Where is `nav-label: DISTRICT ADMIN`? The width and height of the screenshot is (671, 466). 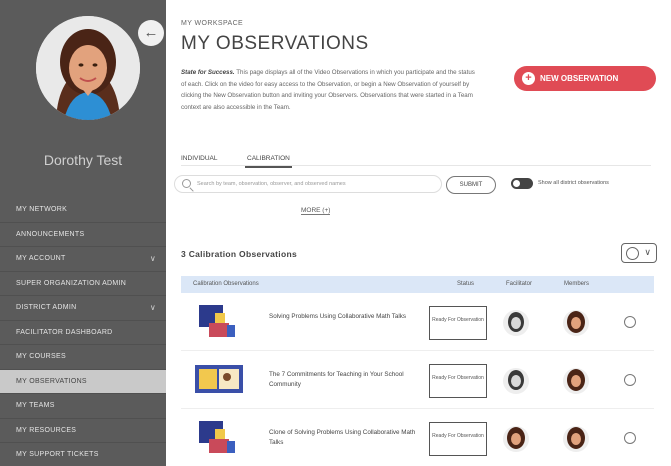 nav-label: DISTRICT ADMIN is located at coordinates (46, 307).